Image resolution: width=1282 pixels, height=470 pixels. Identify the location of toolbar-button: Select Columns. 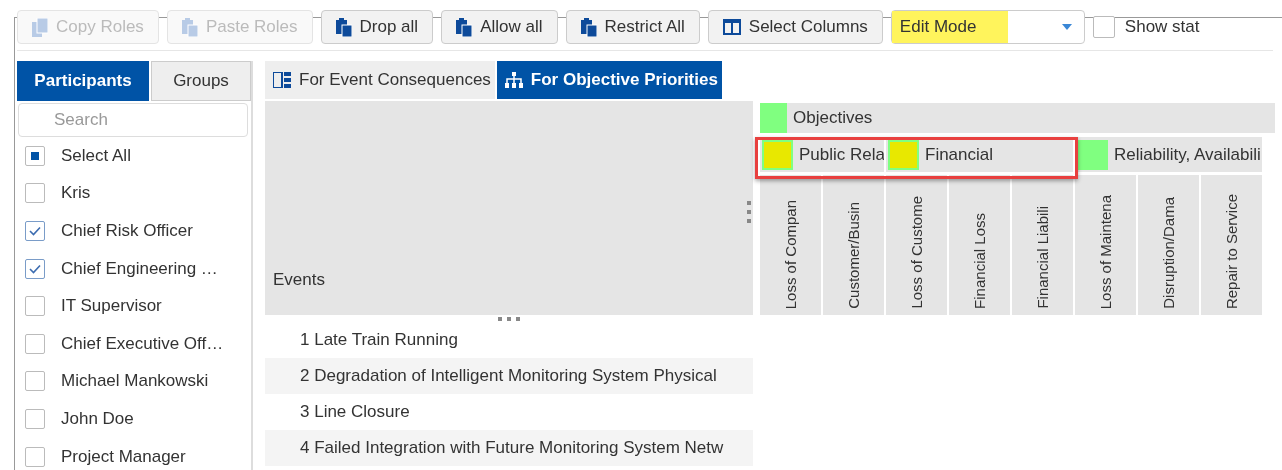
(795, 27).